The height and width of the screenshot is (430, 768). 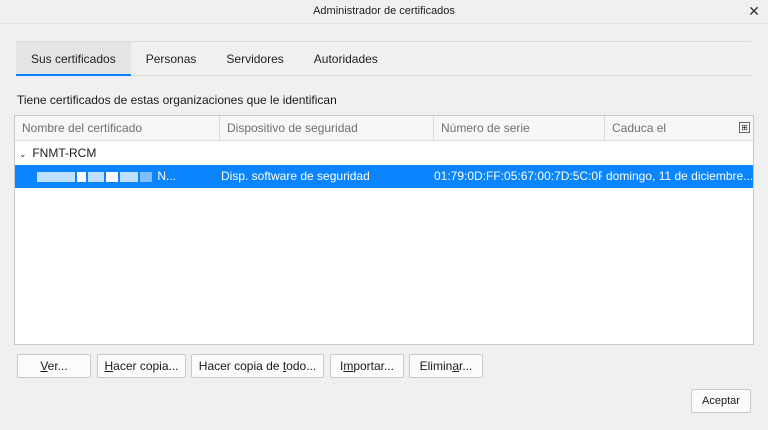 I want to click on tree-group-row: ⌄ FNMT-RCM, so click(x=384, y=153).